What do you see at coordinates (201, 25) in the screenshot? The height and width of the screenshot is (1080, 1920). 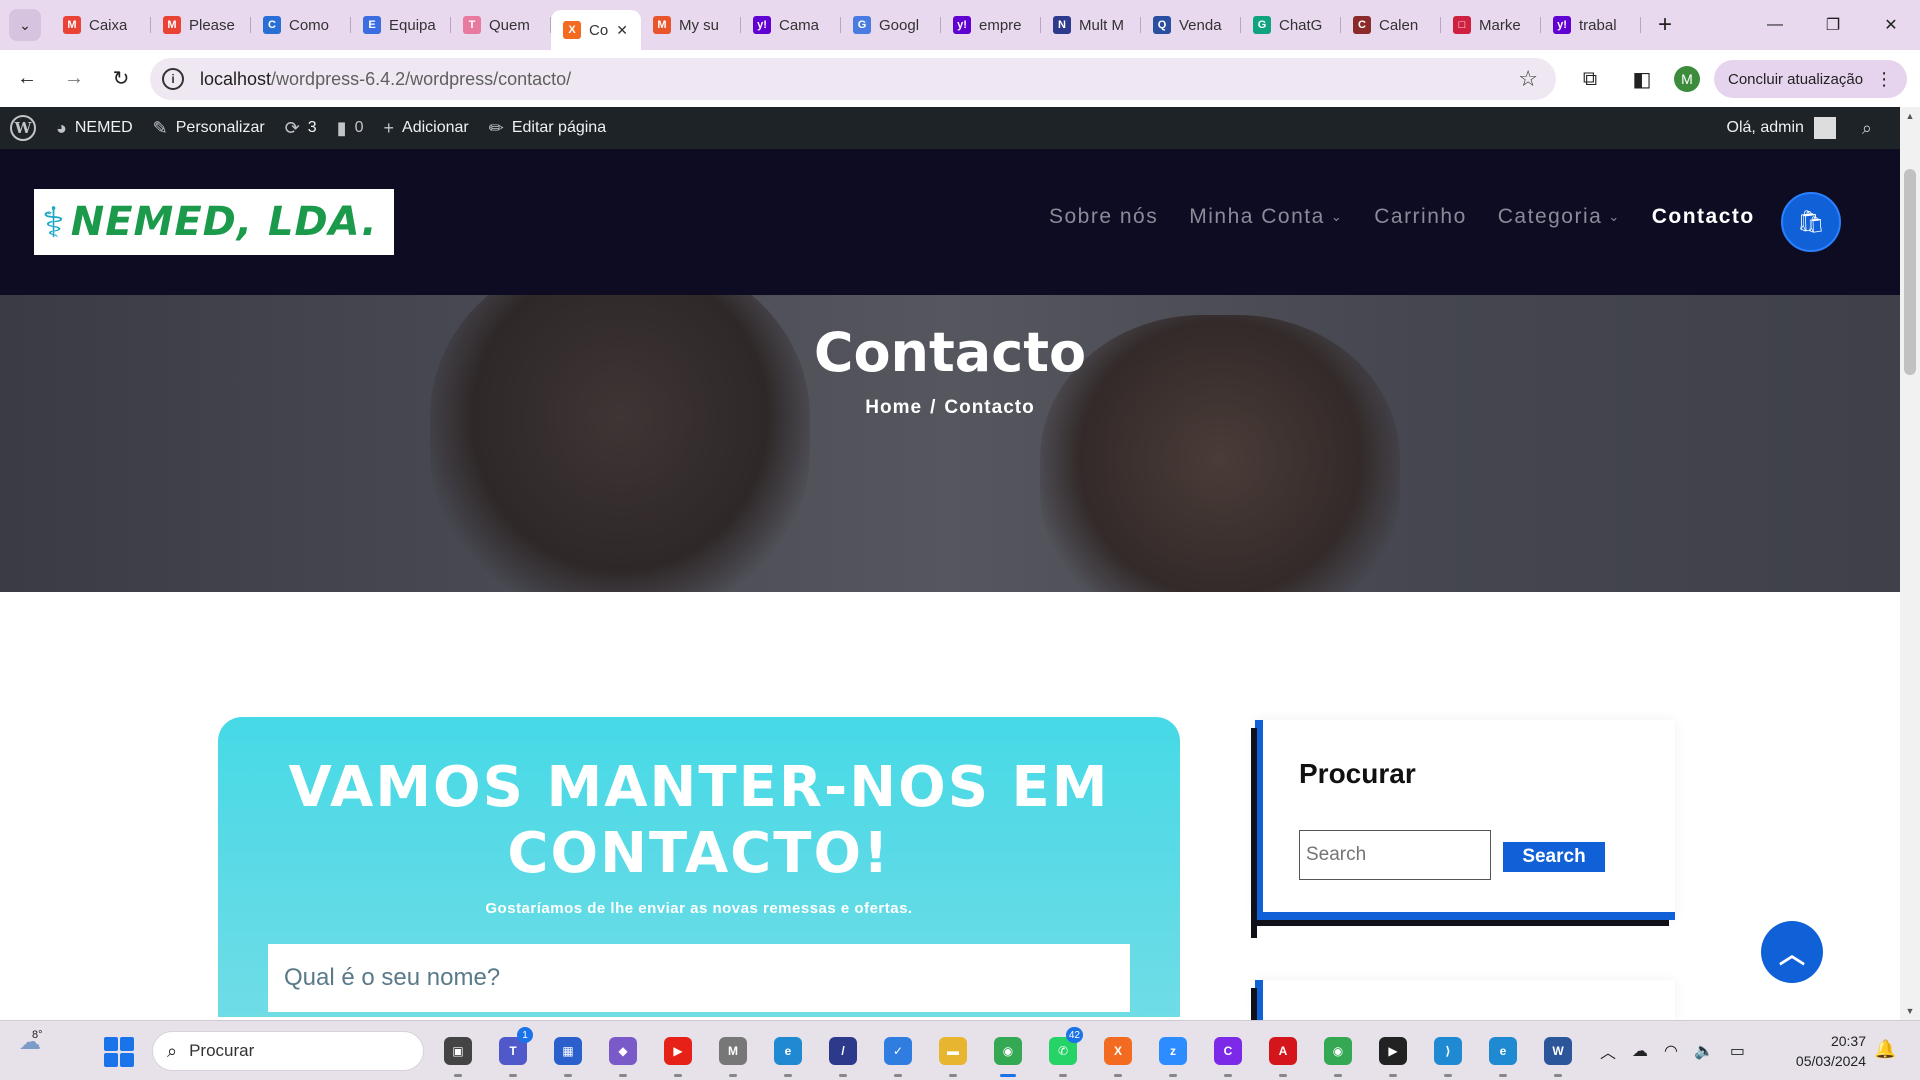 I see `browser-tab: M Please` at bounding box center [201, 25].